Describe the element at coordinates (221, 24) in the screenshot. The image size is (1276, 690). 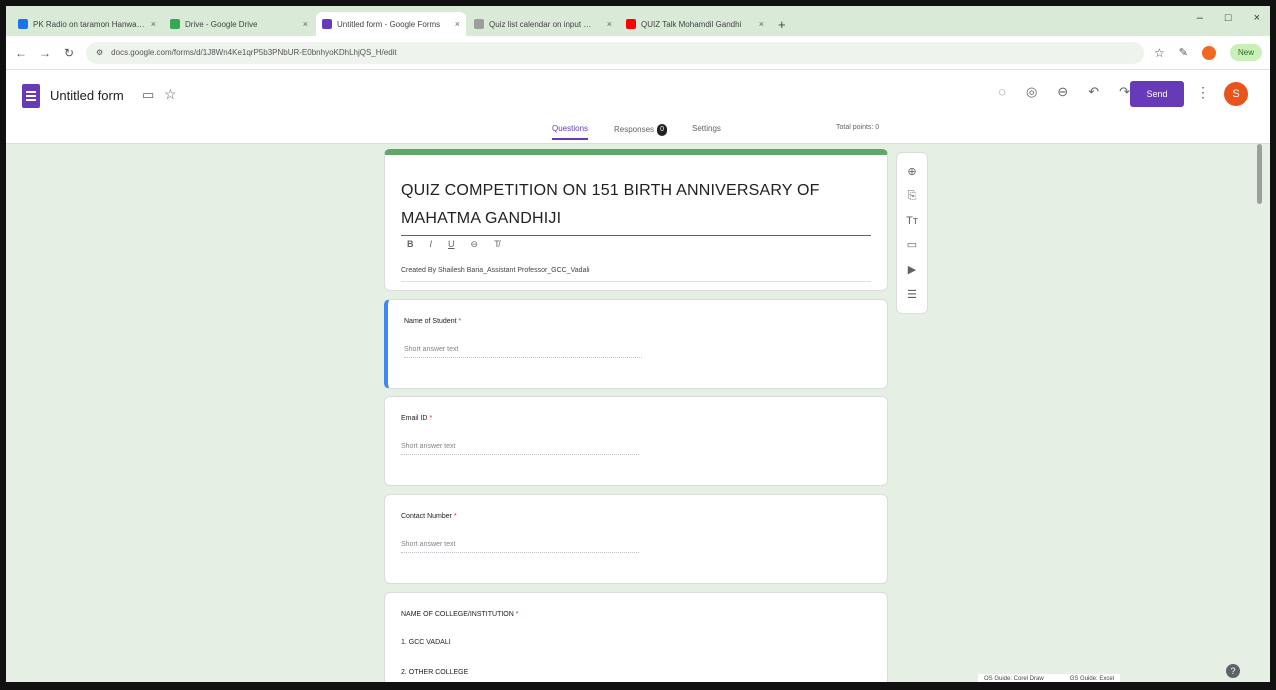
I see `tab-label: Drive - Google Drive` at that location.